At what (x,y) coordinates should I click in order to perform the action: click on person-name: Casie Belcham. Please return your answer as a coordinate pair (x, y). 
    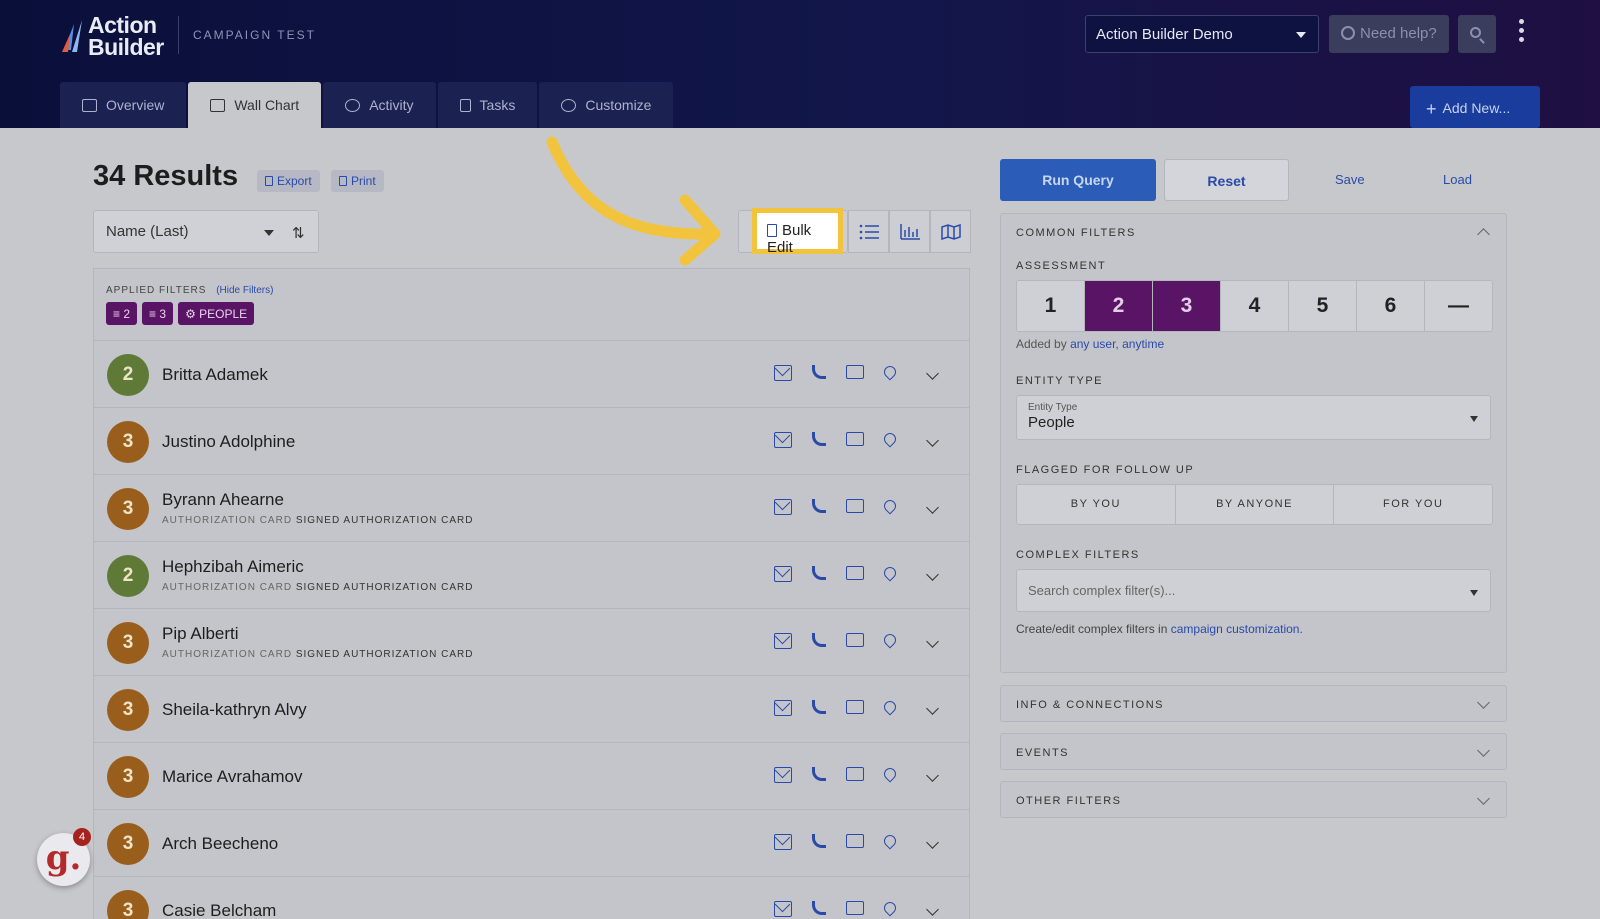
    Looking at the image, I should click on (219, 910).